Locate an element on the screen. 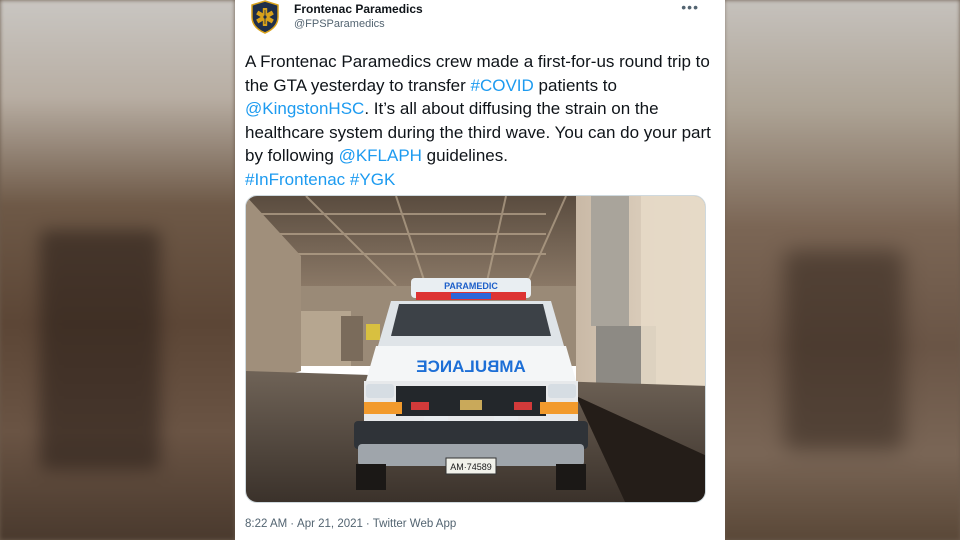 This screenshot has width=960, height=540. account-handle: @FPSParamedics is located at coordinates (339, 24).